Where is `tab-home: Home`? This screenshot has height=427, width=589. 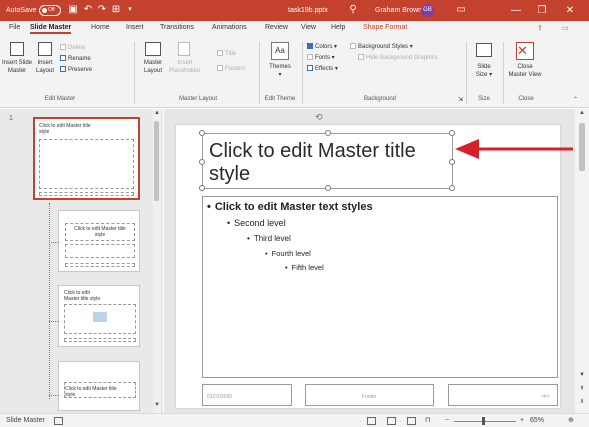 tab-home: Home is located at coordinates (100, 27).